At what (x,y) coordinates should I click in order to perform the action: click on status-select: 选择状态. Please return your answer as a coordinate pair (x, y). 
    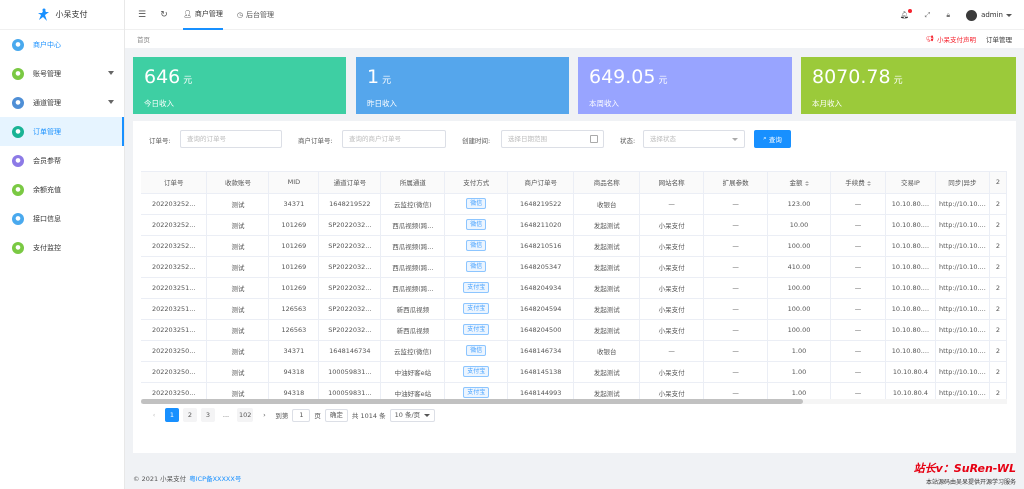
    Looking at the image, I should click on (694, 139).